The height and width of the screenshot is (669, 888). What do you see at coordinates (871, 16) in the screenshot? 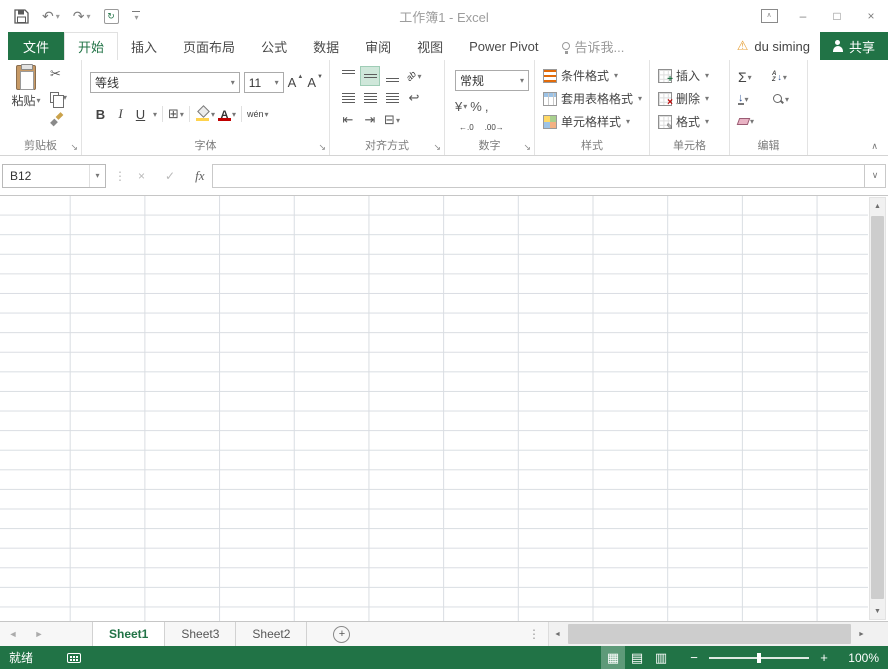
I see `close-button: ×` at bounding box center [871, 16].